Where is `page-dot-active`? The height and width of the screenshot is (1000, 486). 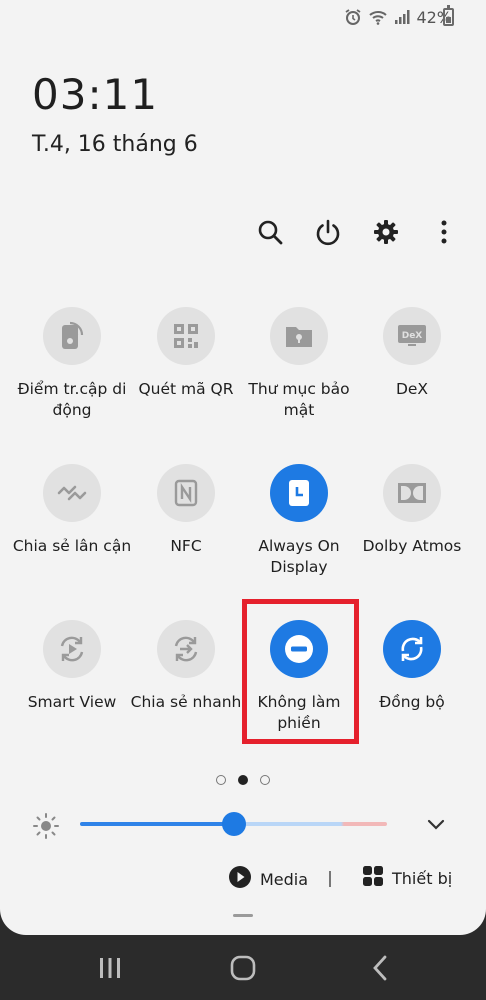 page-dot-active is located at coordinates (243, 780).